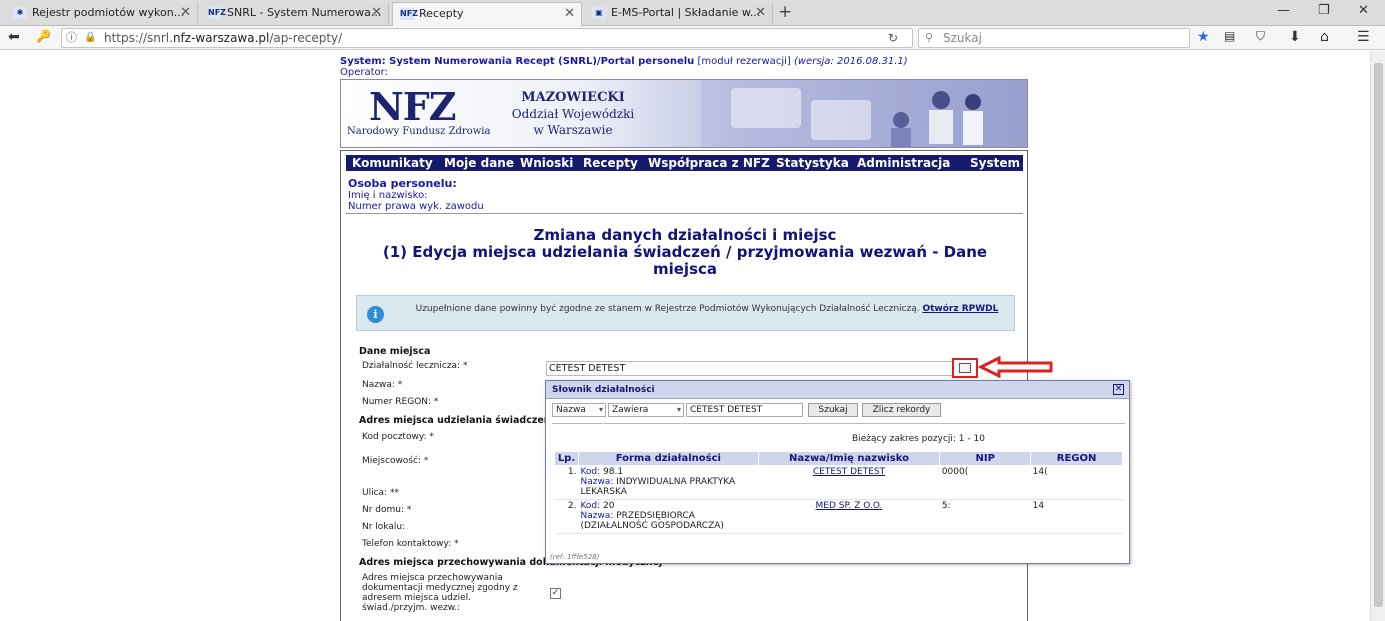 This screenshot has width=1385, height=621. I want to click on row-lp: 2., so click(566, 516).